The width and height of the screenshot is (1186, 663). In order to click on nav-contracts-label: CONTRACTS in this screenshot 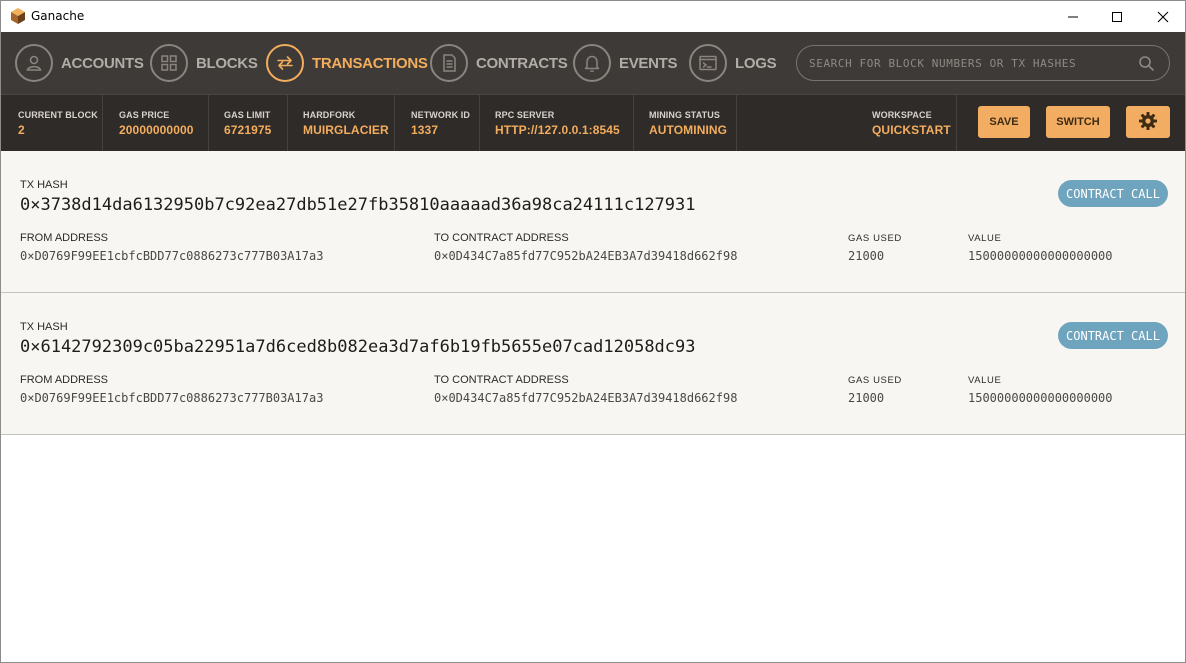, I will do `click(522, 63)`.